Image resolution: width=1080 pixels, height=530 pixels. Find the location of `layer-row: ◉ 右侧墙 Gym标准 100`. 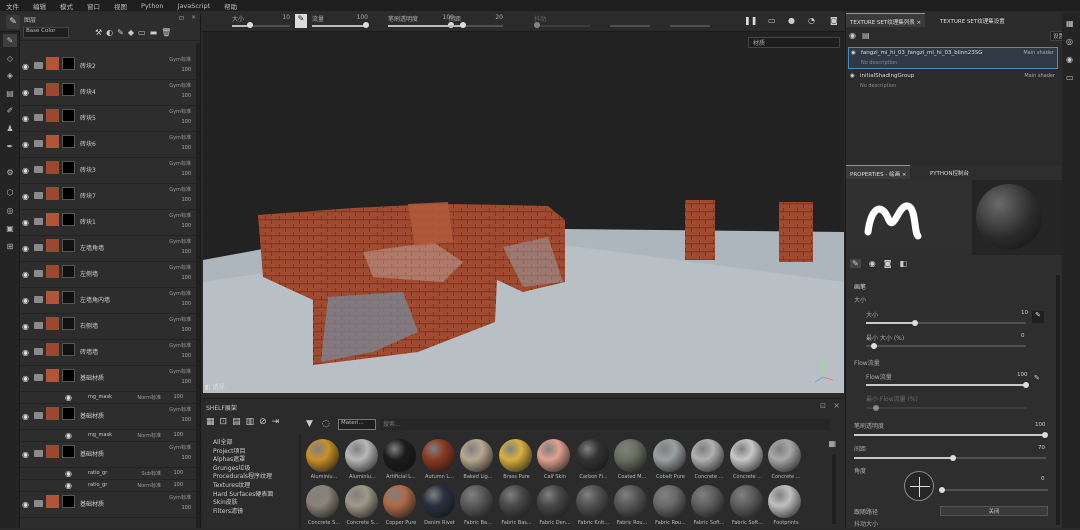

layer-row: ◉ 右侧墙 Gym标准 100 is located at coordinates (110, 327).